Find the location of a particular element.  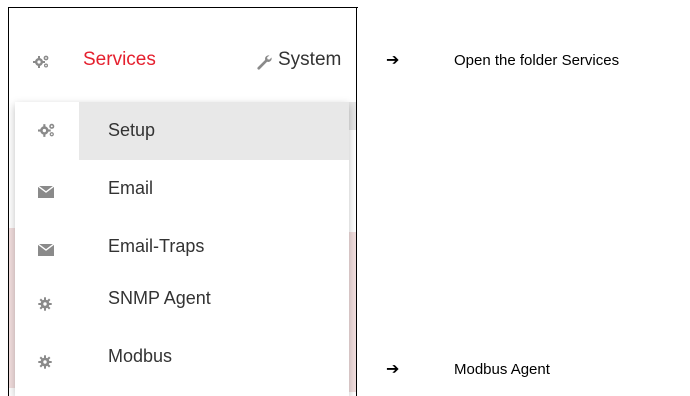

menu-item-label: Setup is located at coordinates (132, 130).